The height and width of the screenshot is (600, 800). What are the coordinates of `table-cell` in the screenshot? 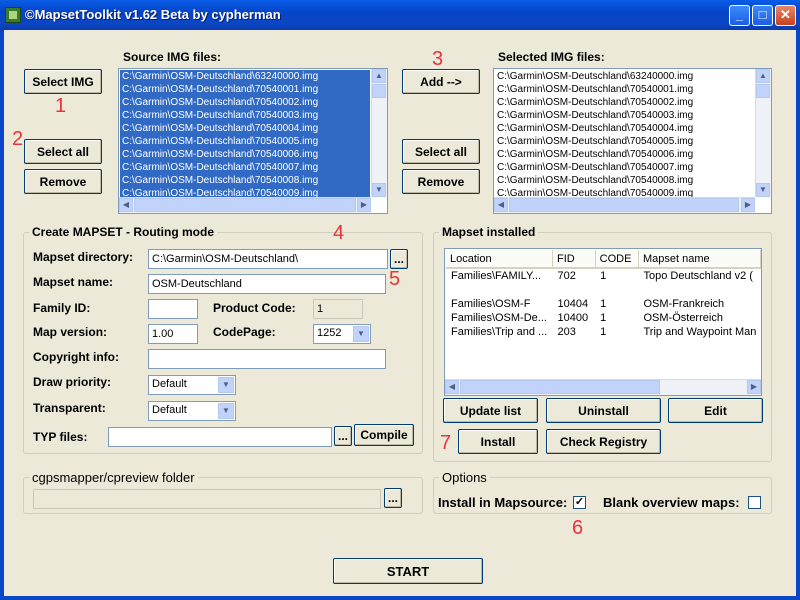 It's located at (499, 290).